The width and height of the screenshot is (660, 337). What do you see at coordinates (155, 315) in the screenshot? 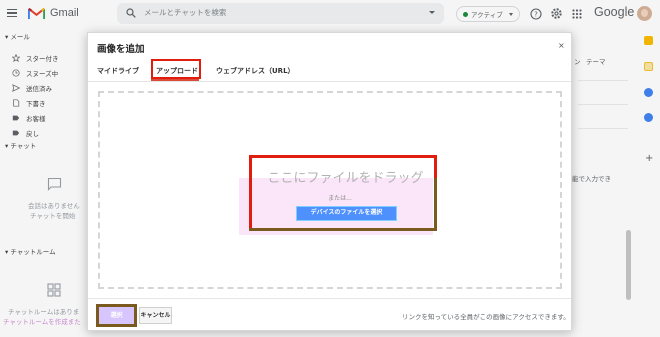
I see `cancel-button: キャンセル` at bounding box center [155, 315].